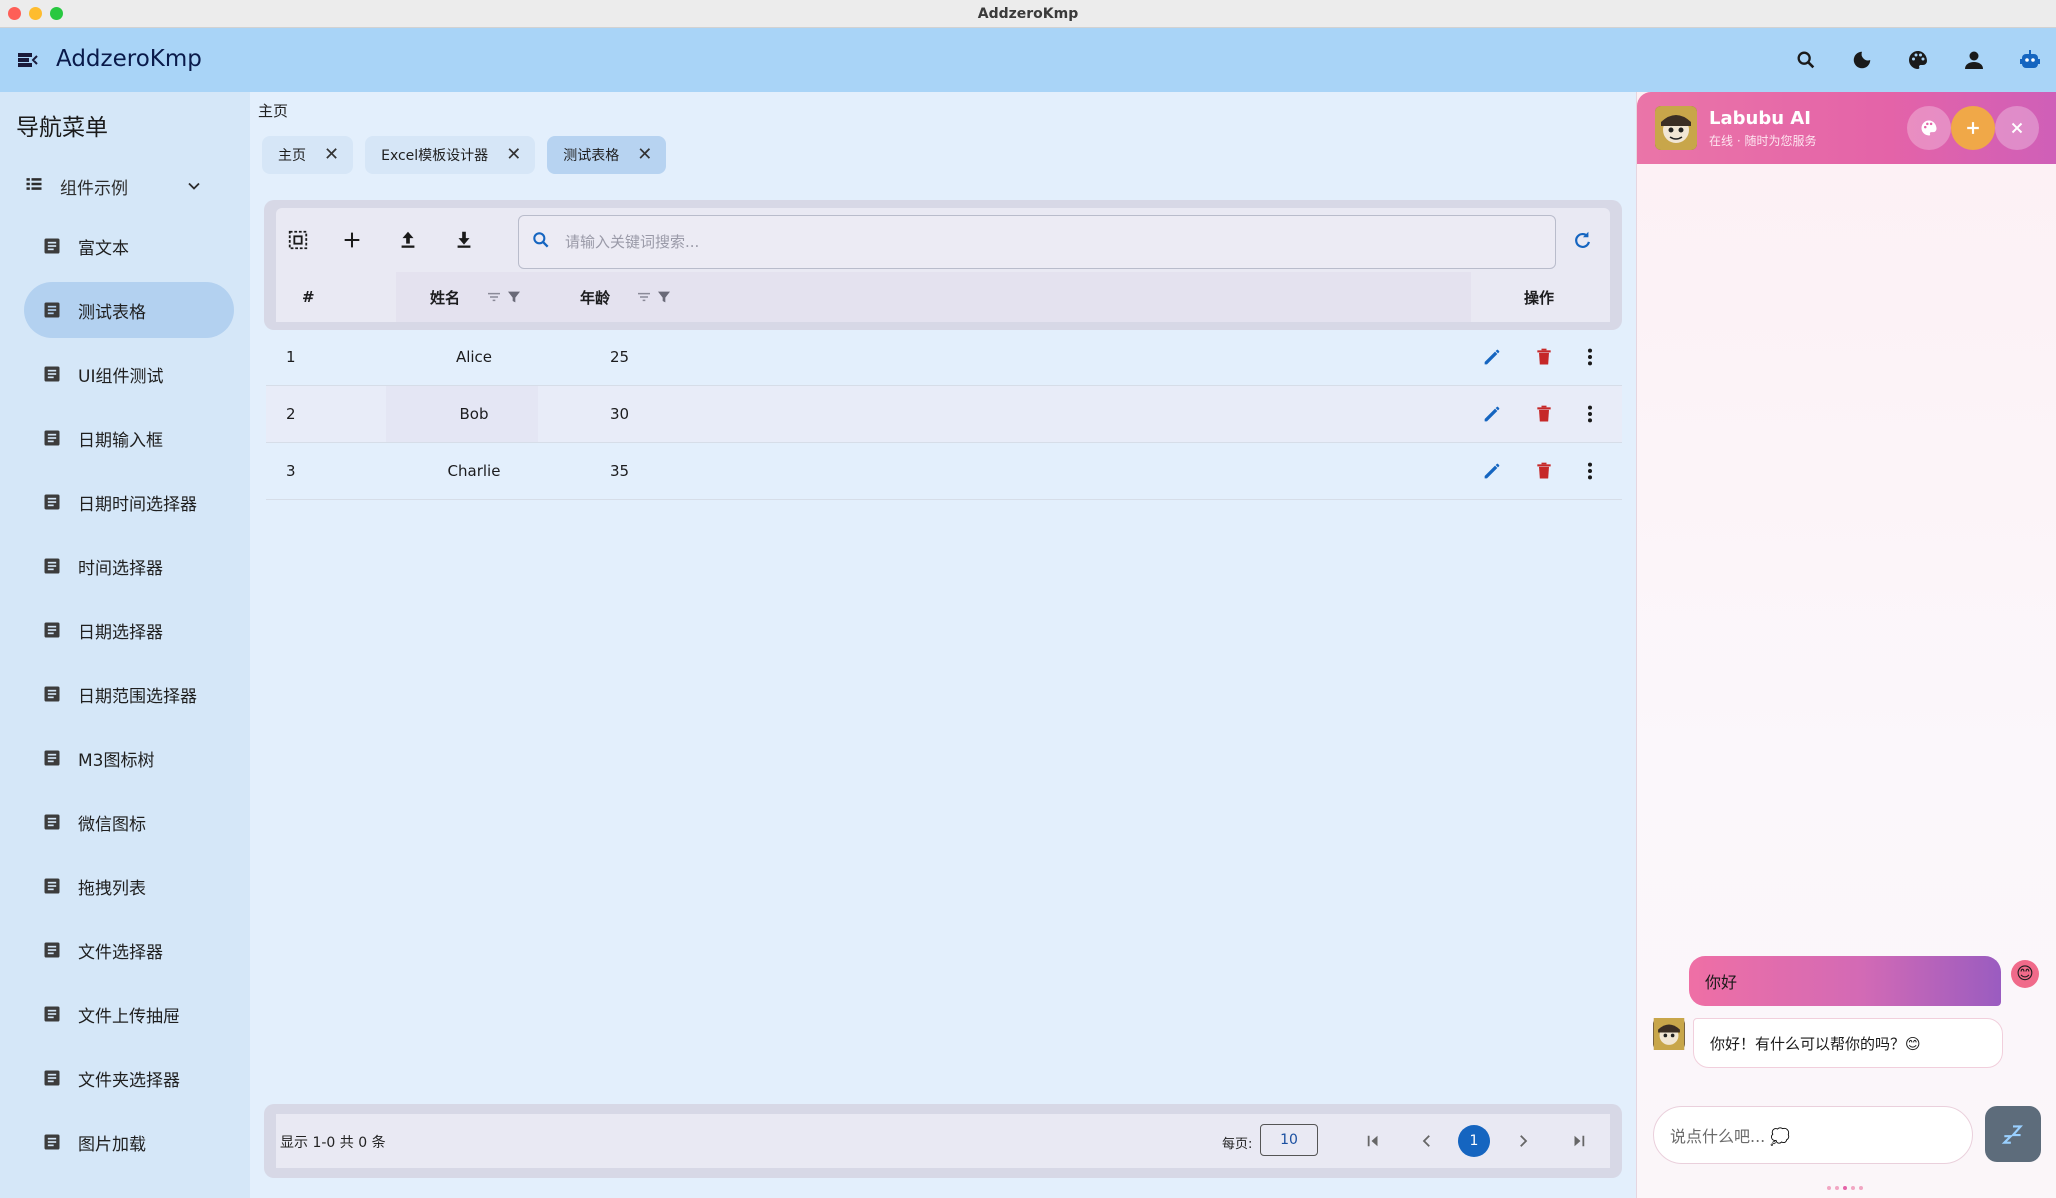  I want to click on table-row: 1 Alice 25, so click(944, 357).